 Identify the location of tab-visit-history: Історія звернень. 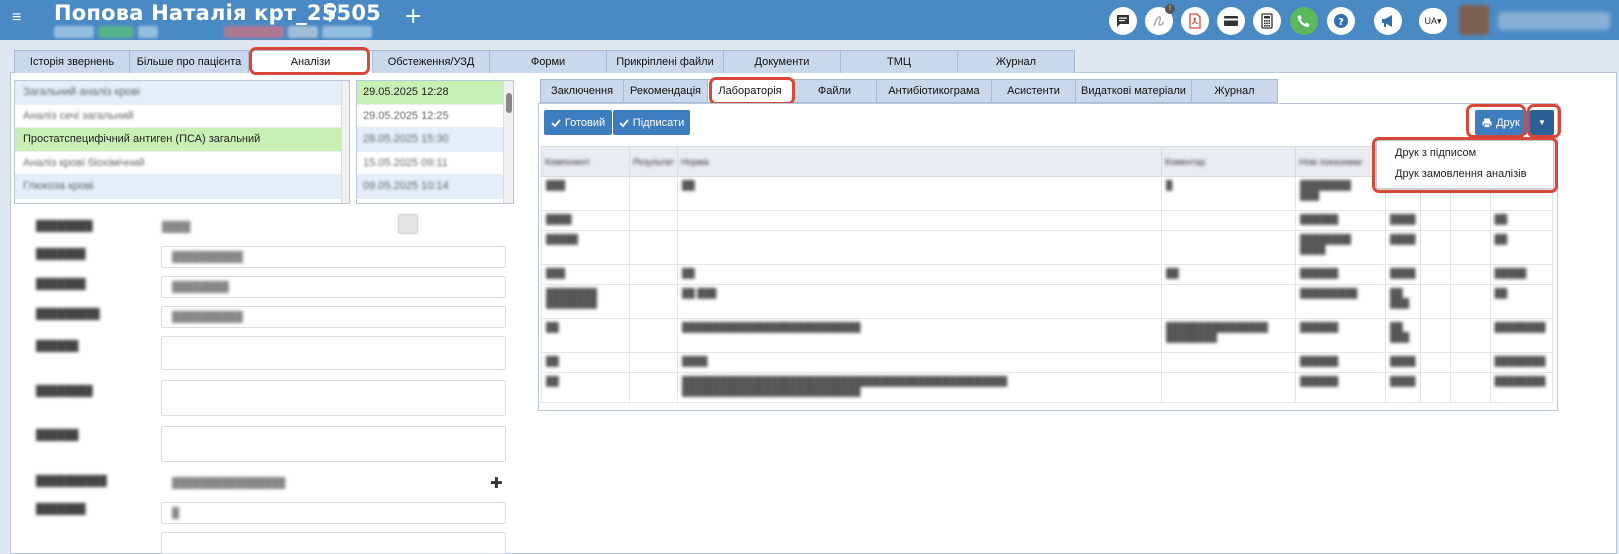
(72, 61).